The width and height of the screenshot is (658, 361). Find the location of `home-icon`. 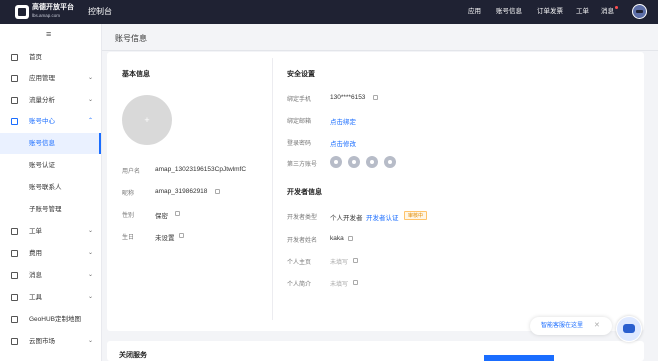

home-icon is located at coordinates (14, 57).